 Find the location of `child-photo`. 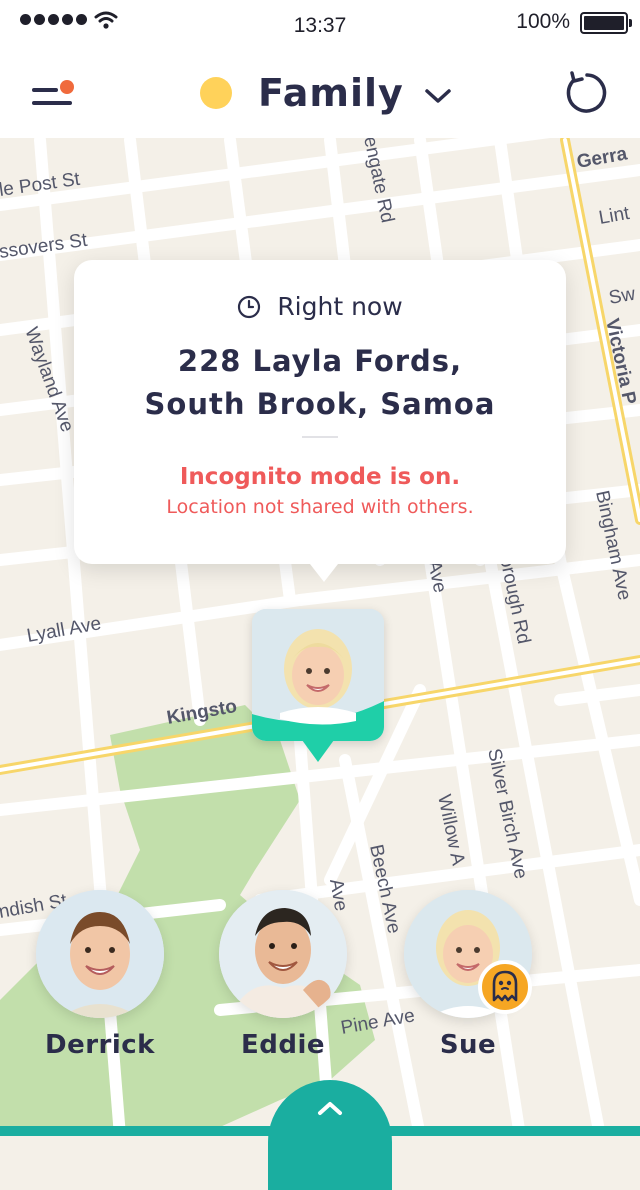

child-photo is located at coordinates (318, 675).